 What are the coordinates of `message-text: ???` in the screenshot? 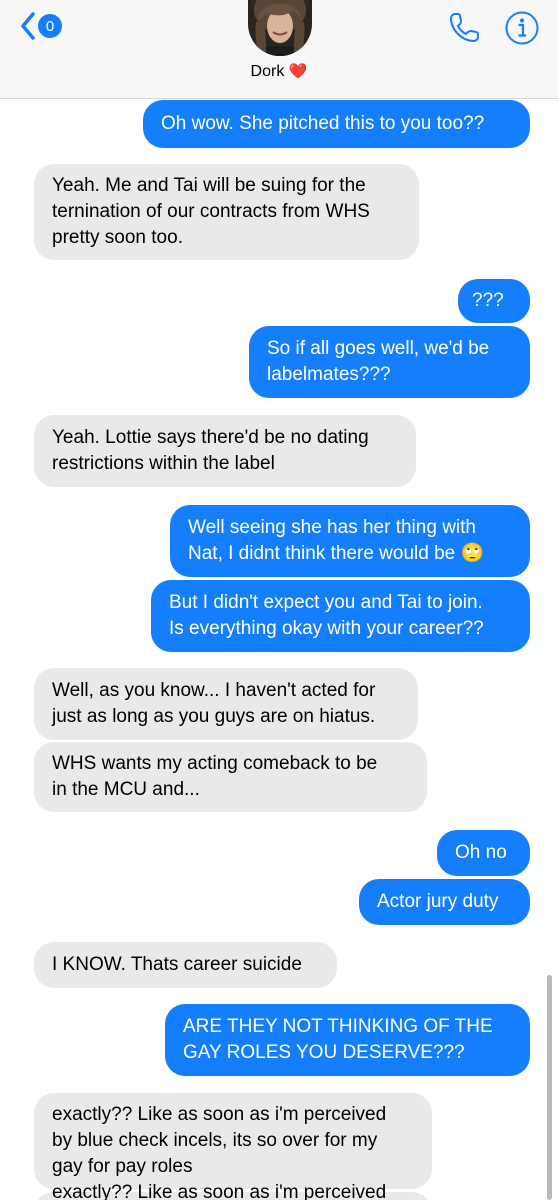 It's located at (488, 300).